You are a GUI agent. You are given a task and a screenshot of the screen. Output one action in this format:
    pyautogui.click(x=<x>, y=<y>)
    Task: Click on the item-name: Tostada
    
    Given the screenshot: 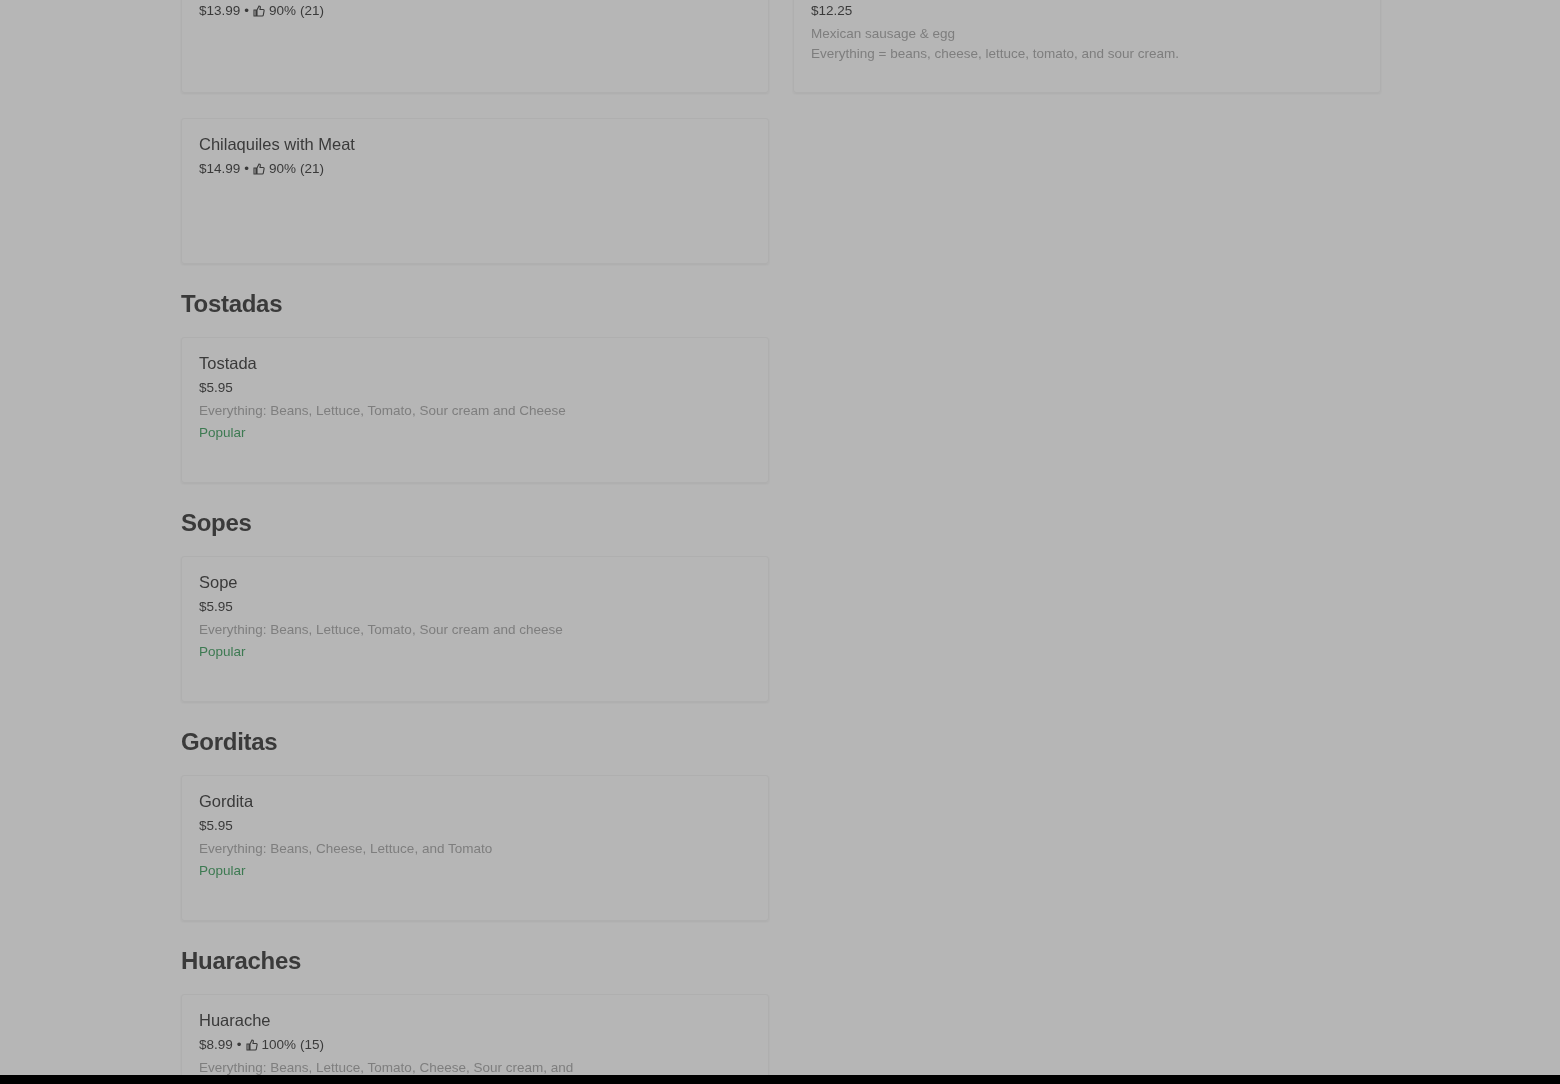 What is the action you would take?
    pyautogui.click(x=228, y=363)
    